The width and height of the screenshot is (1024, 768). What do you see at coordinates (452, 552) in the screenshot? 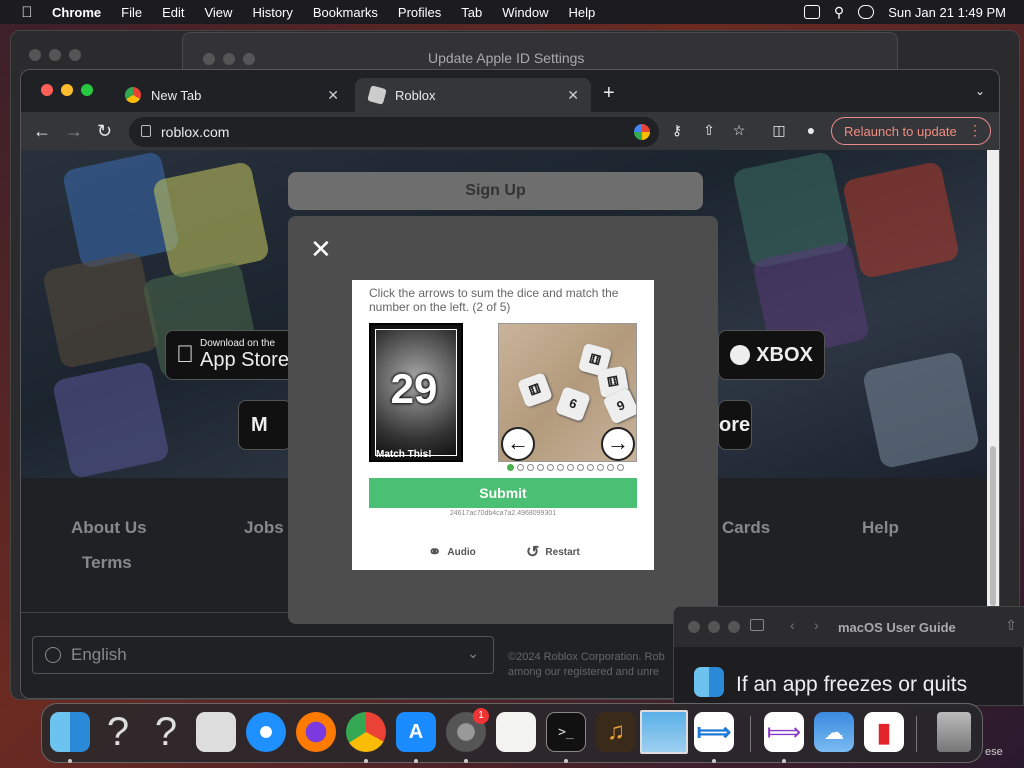
I see `audio-button: ⚭ Audio` at bounding box center [452, 552].